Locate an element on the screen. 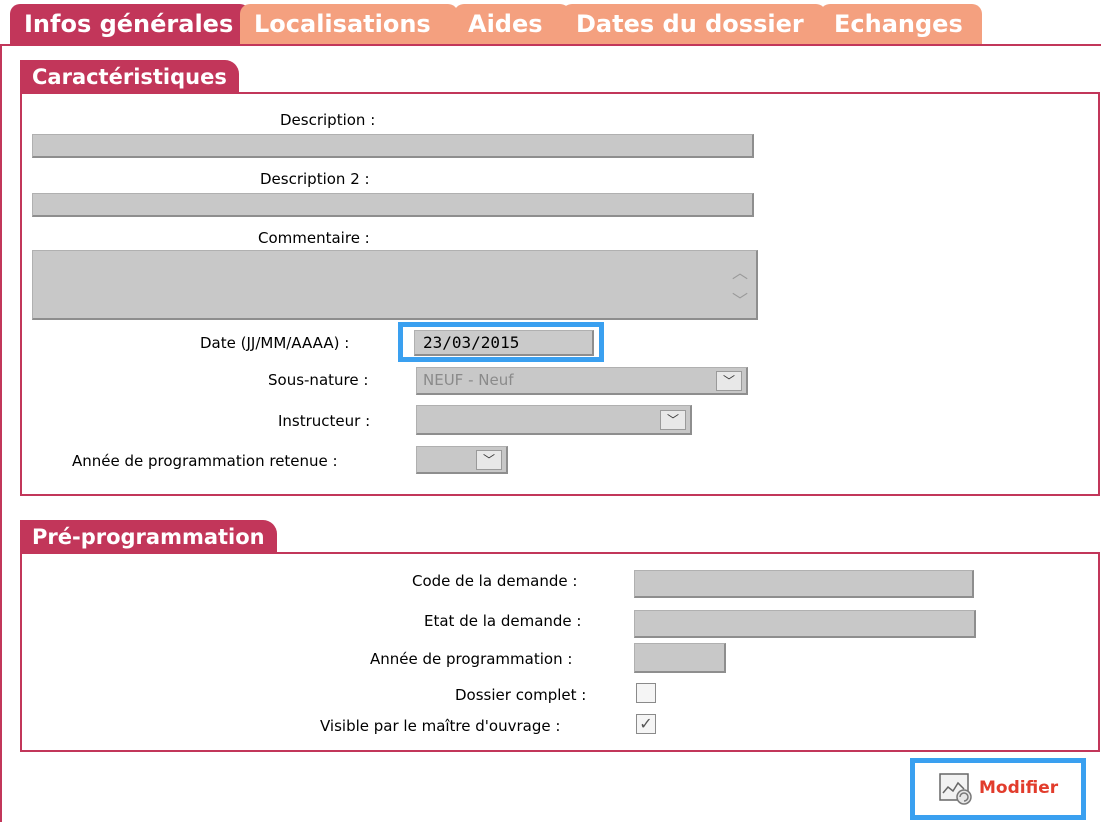  sous-nature-label: Sous-nature : is located at coordinates (318, 380).